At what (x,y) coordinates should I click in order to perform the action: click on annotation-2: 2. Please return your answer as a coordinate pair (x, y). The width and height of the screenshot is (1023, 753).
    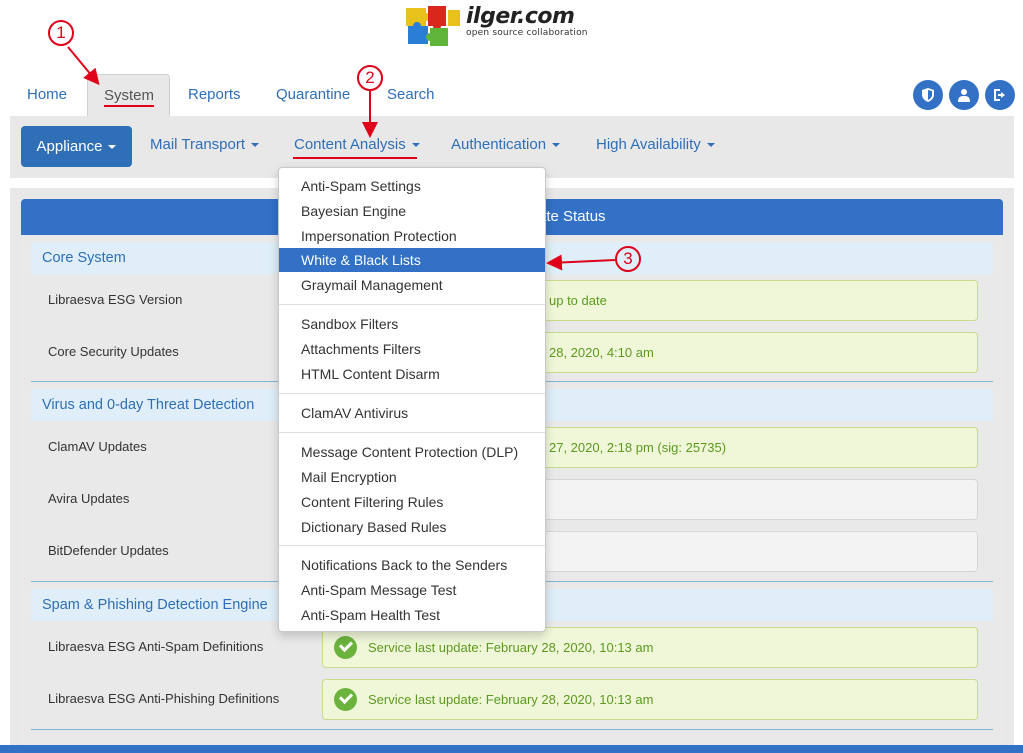
    Looking at the image, I should click on (370, 78).